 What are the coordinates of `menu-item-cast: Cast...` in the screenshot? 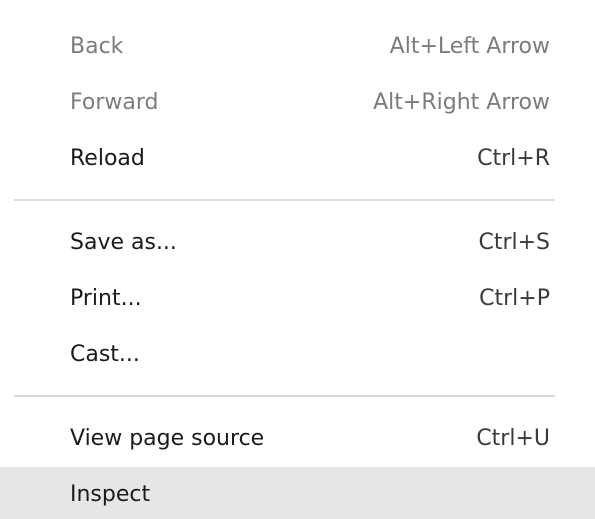 It's located at (297, 355).